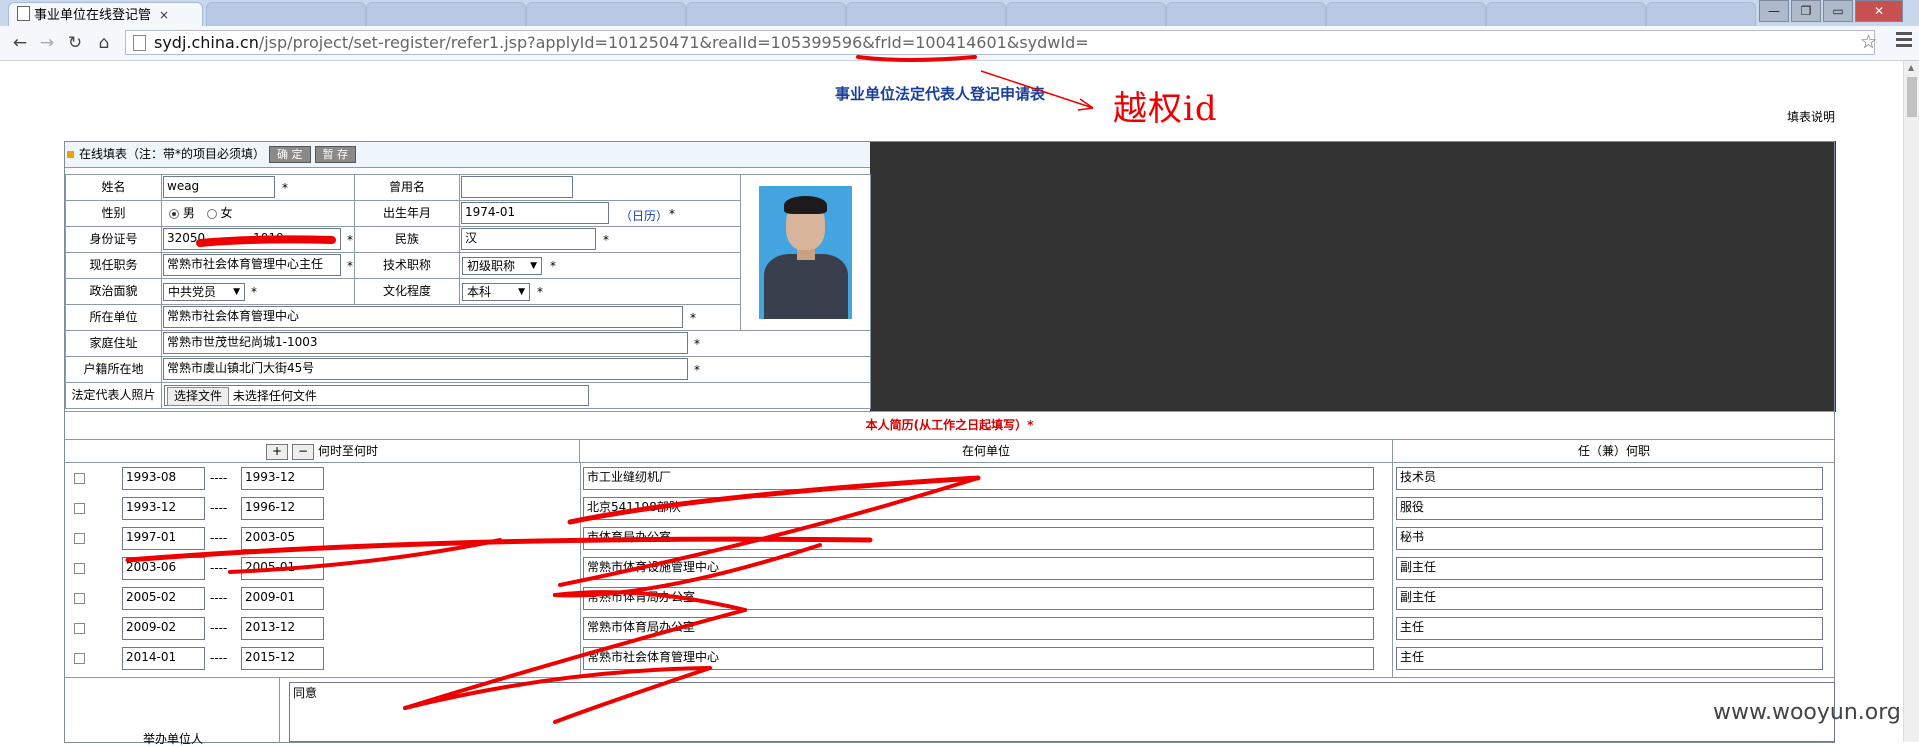 The width and height of the screenshot is (1919, 747). I want to click on id-redaction-stroke, so click(266, 241).